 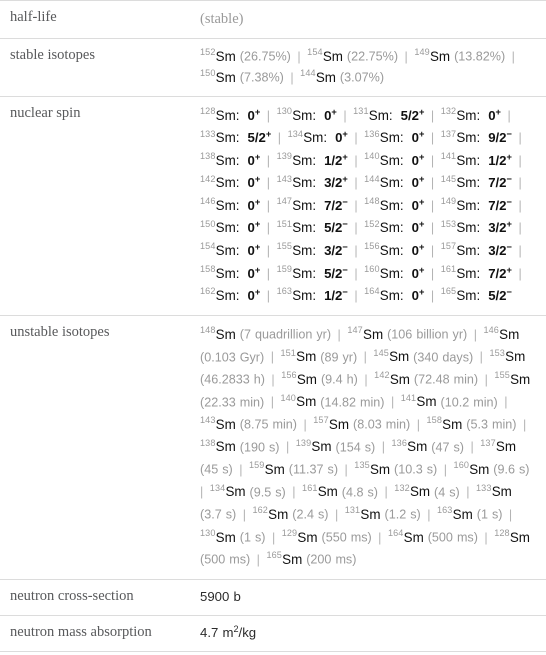 I want to click on isotope-symbol-group: 144Sm:, so click(x=384, y=182).